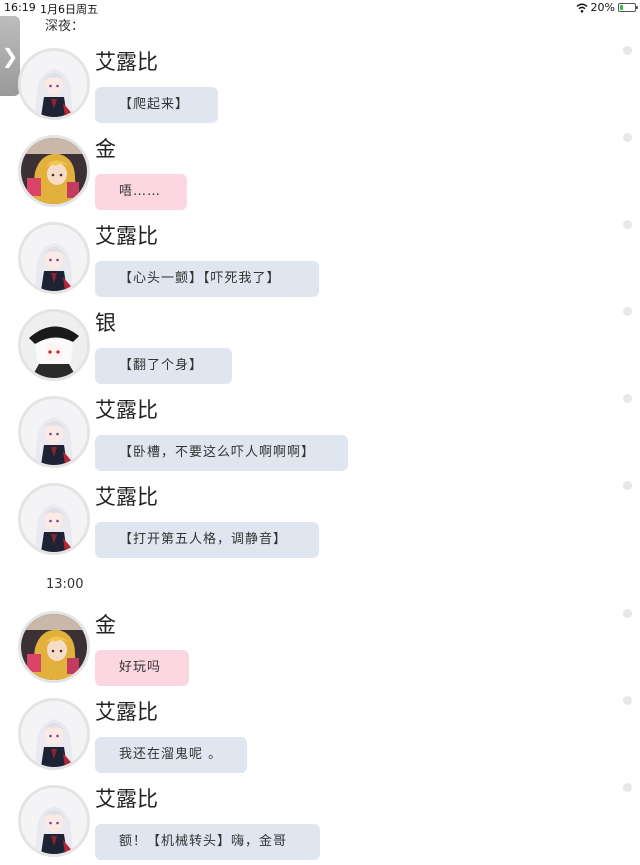 Image resolution: width=640 pixels, height=865 pixels. I want to click on message-bubble: 额！【机械转头】嗨，金哥, so click(207, 842).